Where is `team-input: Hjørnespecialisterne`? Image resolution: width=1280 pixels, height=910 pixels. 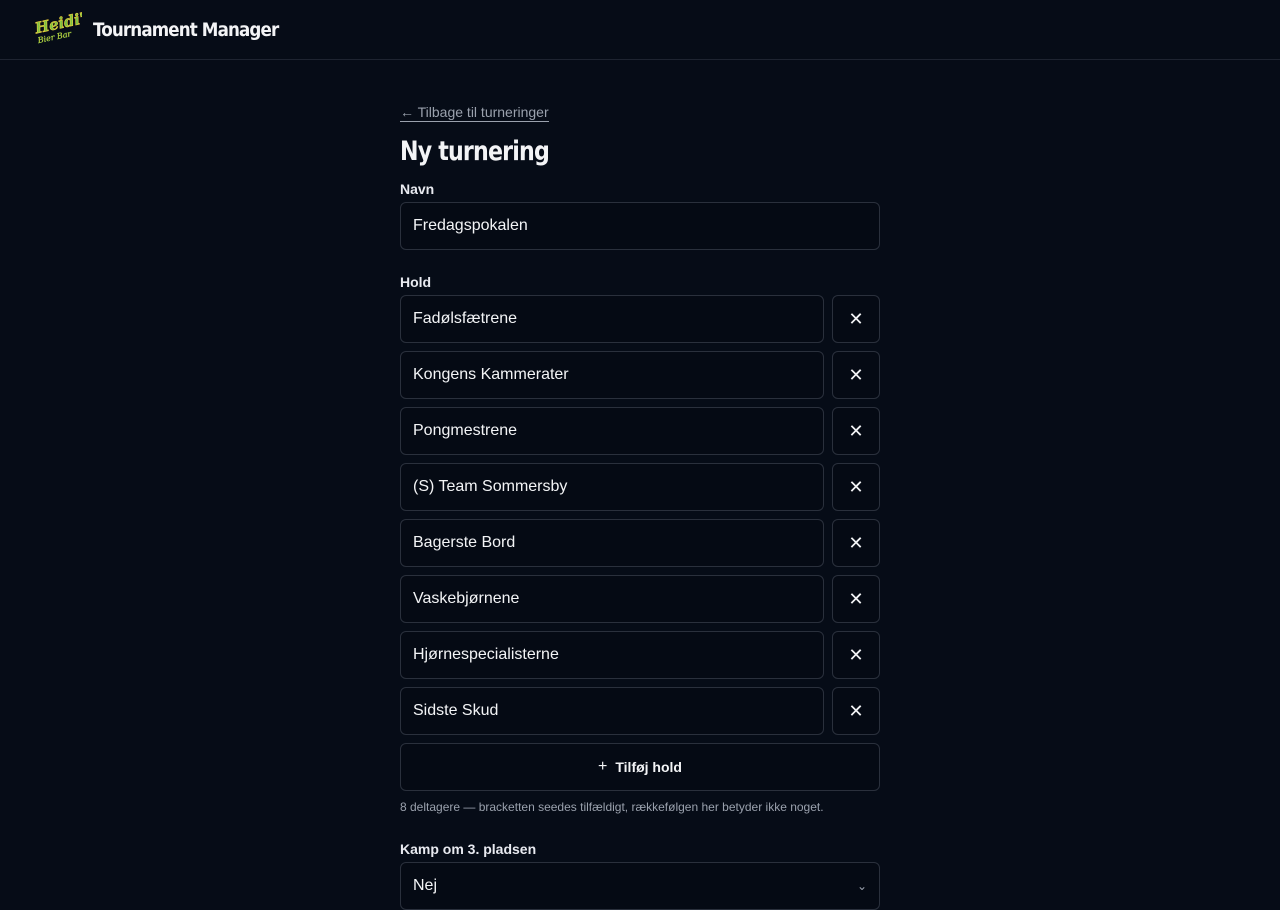 team-input: Hjørnespecialisterne is located at coordinates (612, 655).